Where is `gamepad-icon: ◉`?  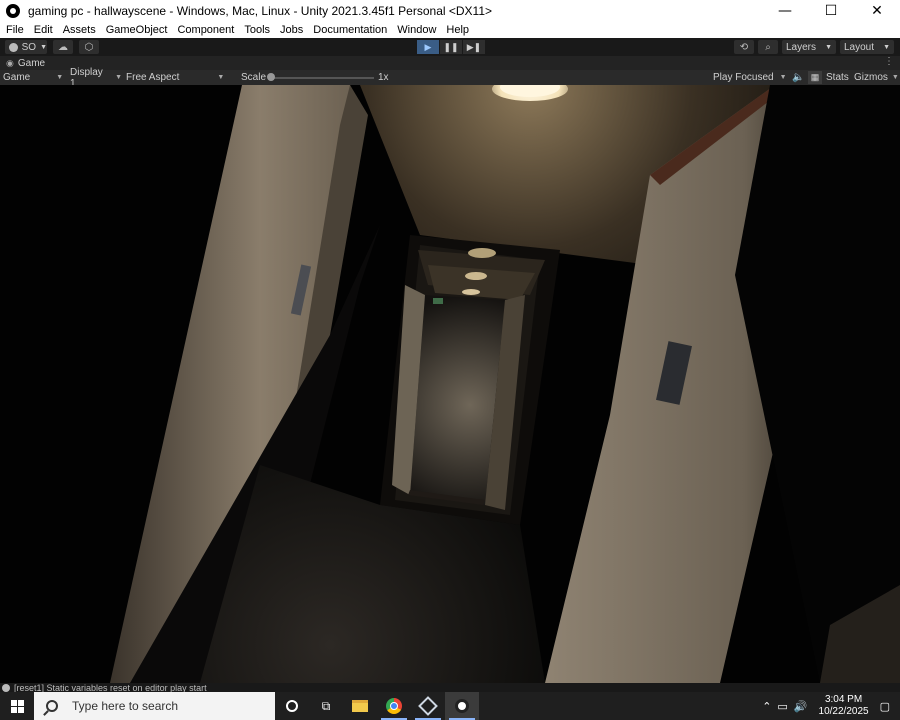
gamepad-icon: ◉ is located at coordinates (10, 62).